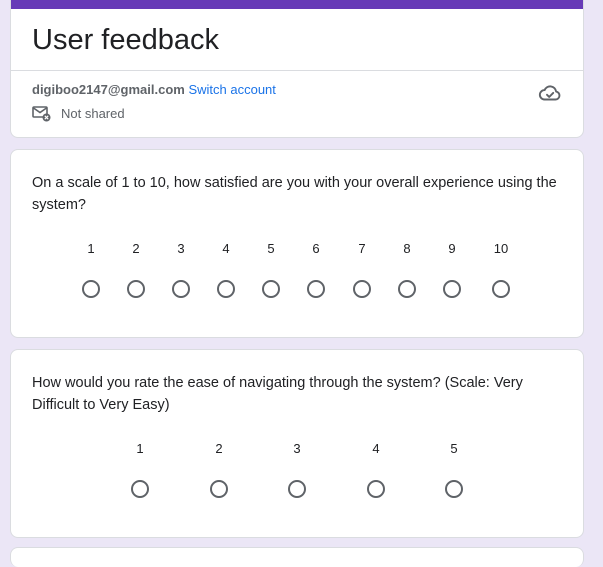  Describe the element at coordinates (41, 114) in the screenshot. I see `mail-not-shared-icon` at that location.